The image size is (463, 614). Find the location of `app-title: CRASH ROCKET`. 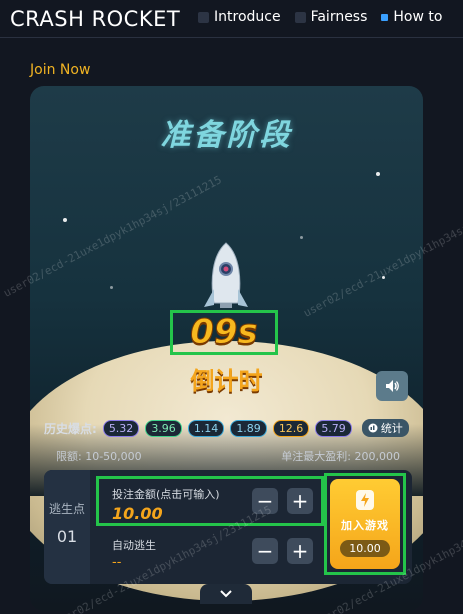

app-title: CRASH ROCKET is located at coordinates (95, 19).